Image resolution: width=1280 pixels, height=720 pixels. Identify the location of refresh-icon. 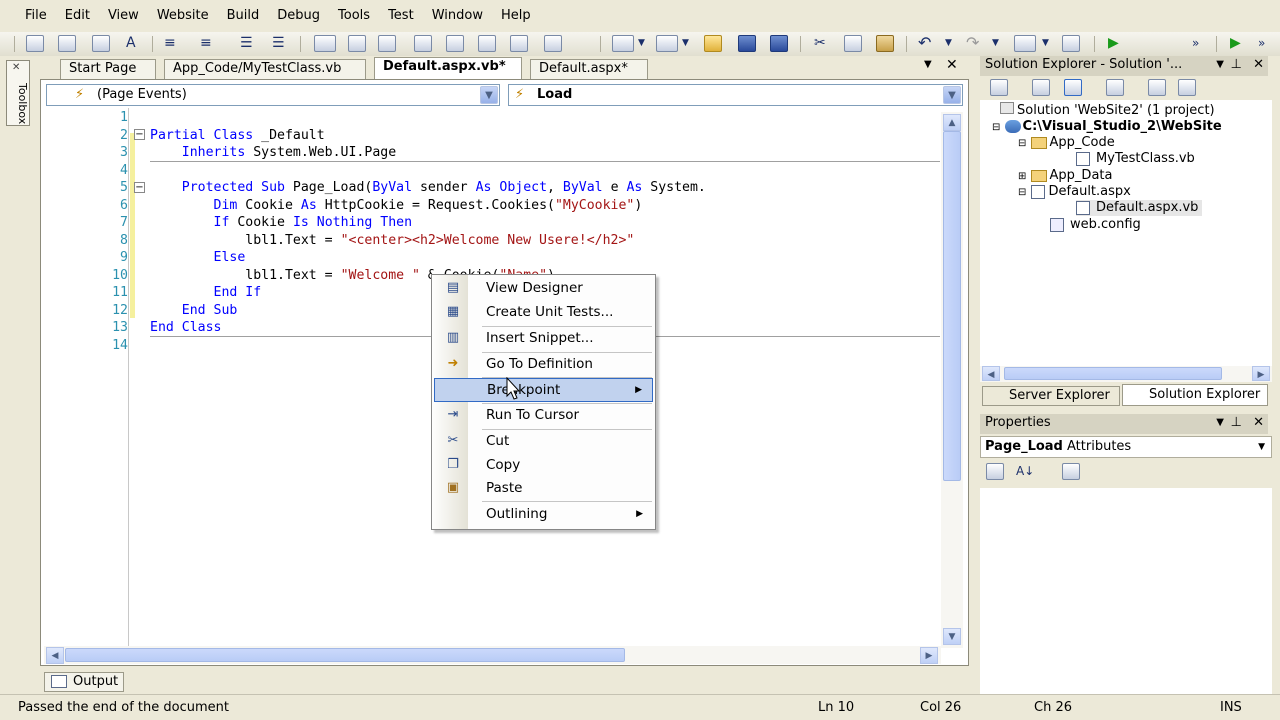
(1041, 87).